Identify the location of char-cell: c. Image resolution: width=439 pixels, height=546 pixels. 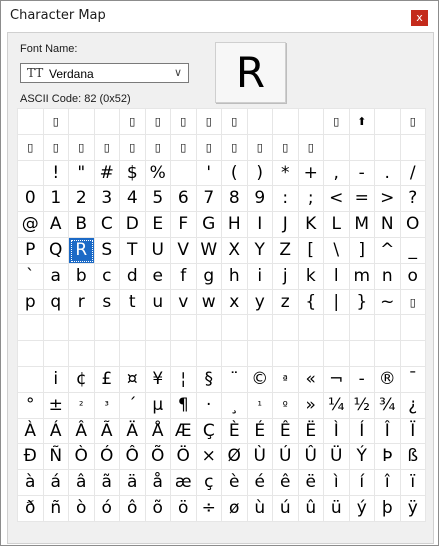
(107, 276).